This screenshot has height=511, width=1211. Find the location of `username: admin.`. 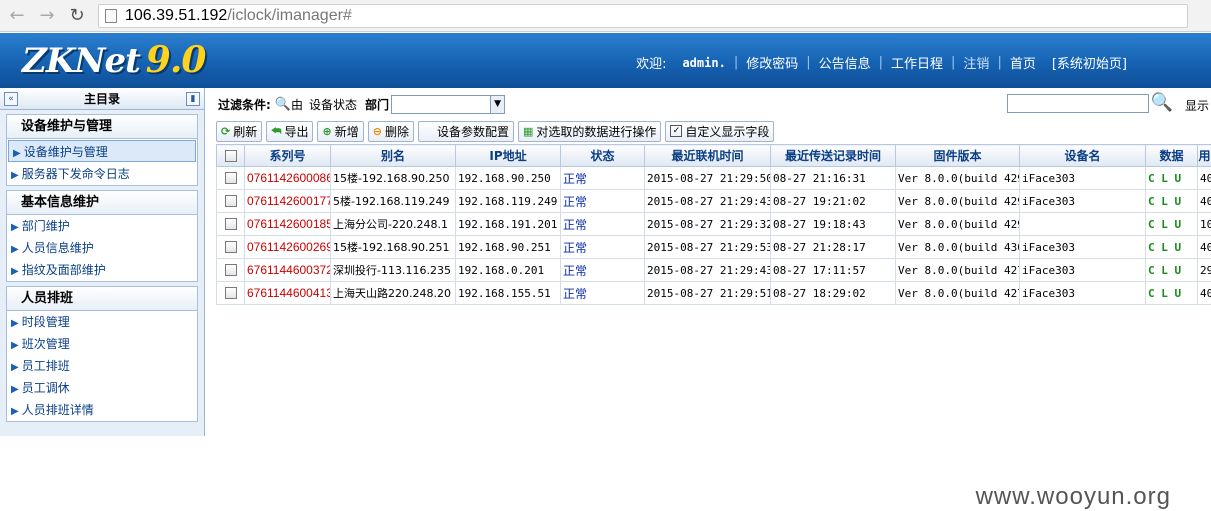

username: admin. is located at coordinates (703, 63).